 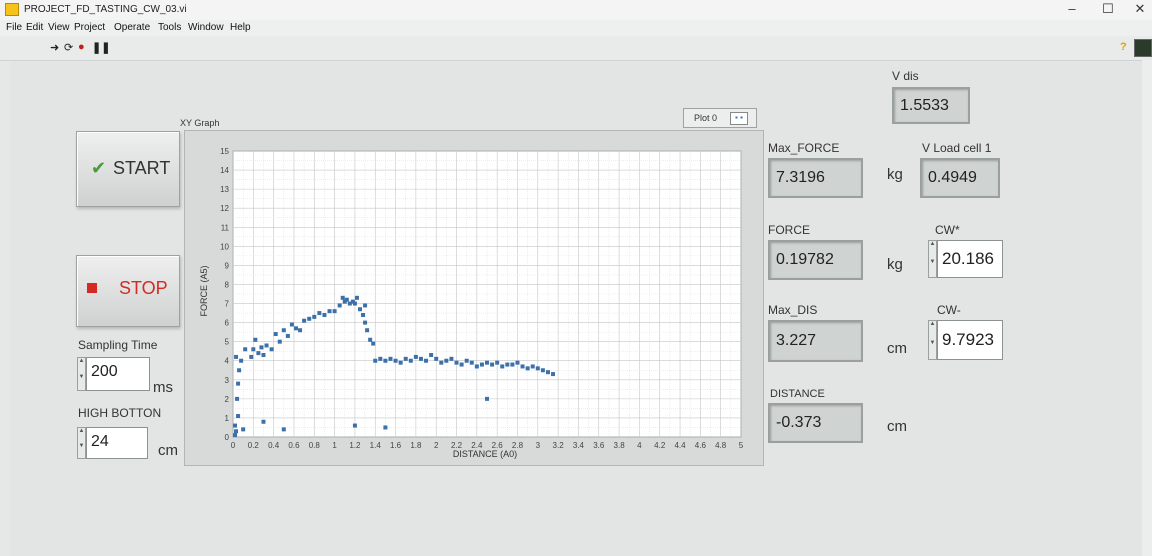 What do you see at coordinates (706, 118) in the screenshot?
I see `plot-legend-label: Plot 0` at bounding box center [706, 118].